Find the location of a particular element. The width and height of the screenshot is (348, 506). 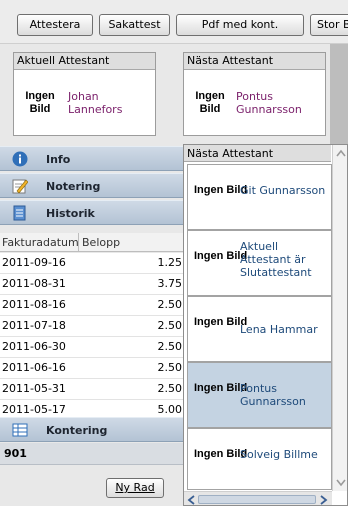

sakattest-button: Sakattest is located at coordinates (134, 25).